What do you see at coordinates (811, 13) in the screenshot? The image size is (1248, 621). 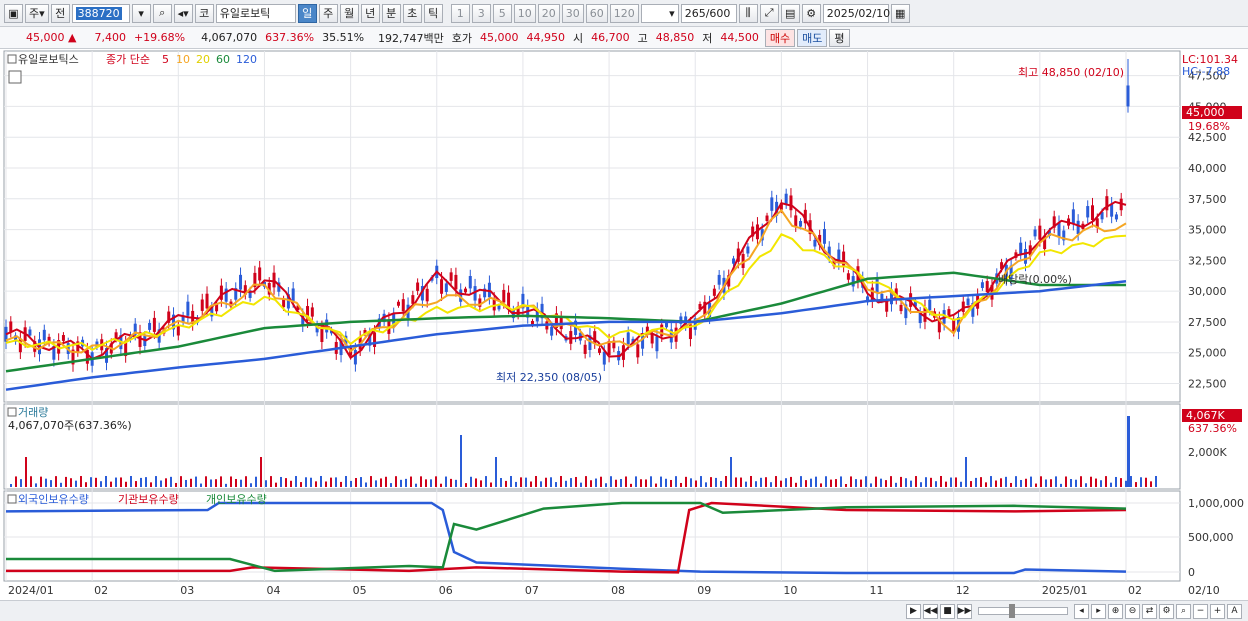 I see `gear-icon: ⚙` at bounding box center [811, 13].